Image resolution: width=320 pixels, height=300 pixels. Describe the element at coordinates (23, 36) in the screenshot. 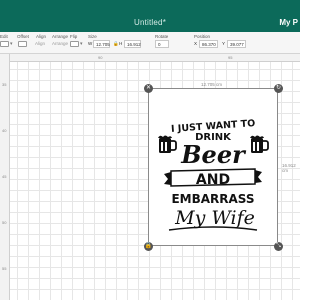

I see `offset-label: Offset` at that location.